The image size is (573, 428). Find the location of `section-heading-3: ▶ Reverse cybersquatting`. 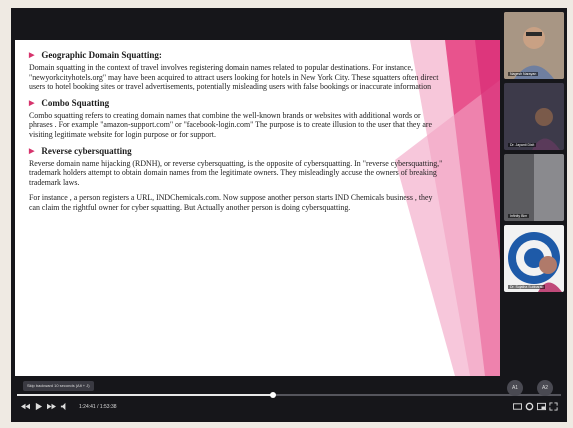

section-heading-3: ▶ Reverse cybersquatting is located at coordinates (80, 150).